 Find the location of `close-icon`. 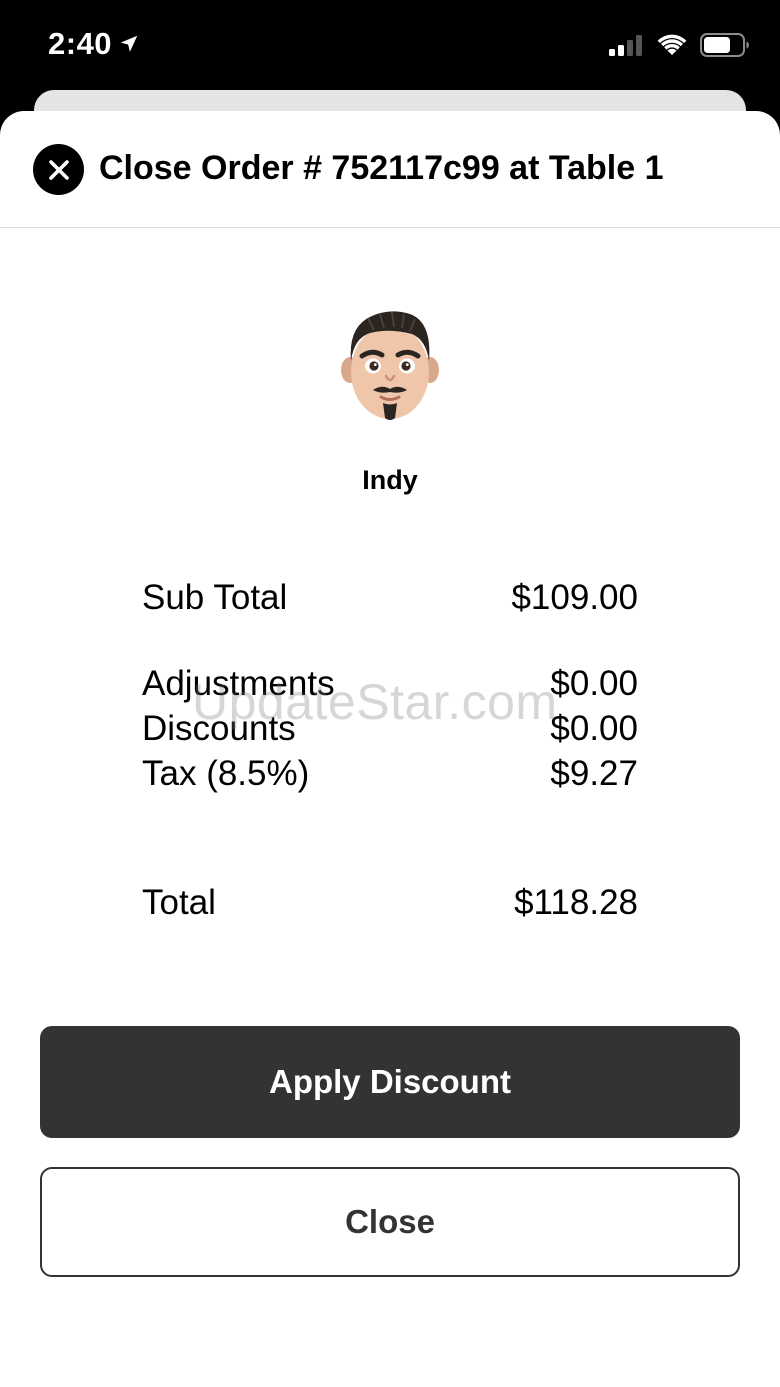

close-icon is located at coordinates (58, 169).